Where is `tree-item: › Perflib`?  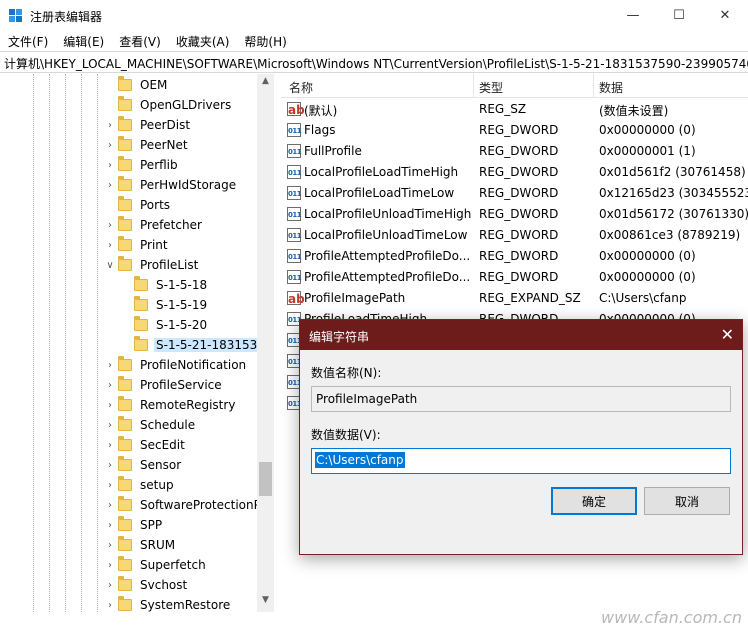 tree-item: › Perflib is located at coordinates (142, 165).